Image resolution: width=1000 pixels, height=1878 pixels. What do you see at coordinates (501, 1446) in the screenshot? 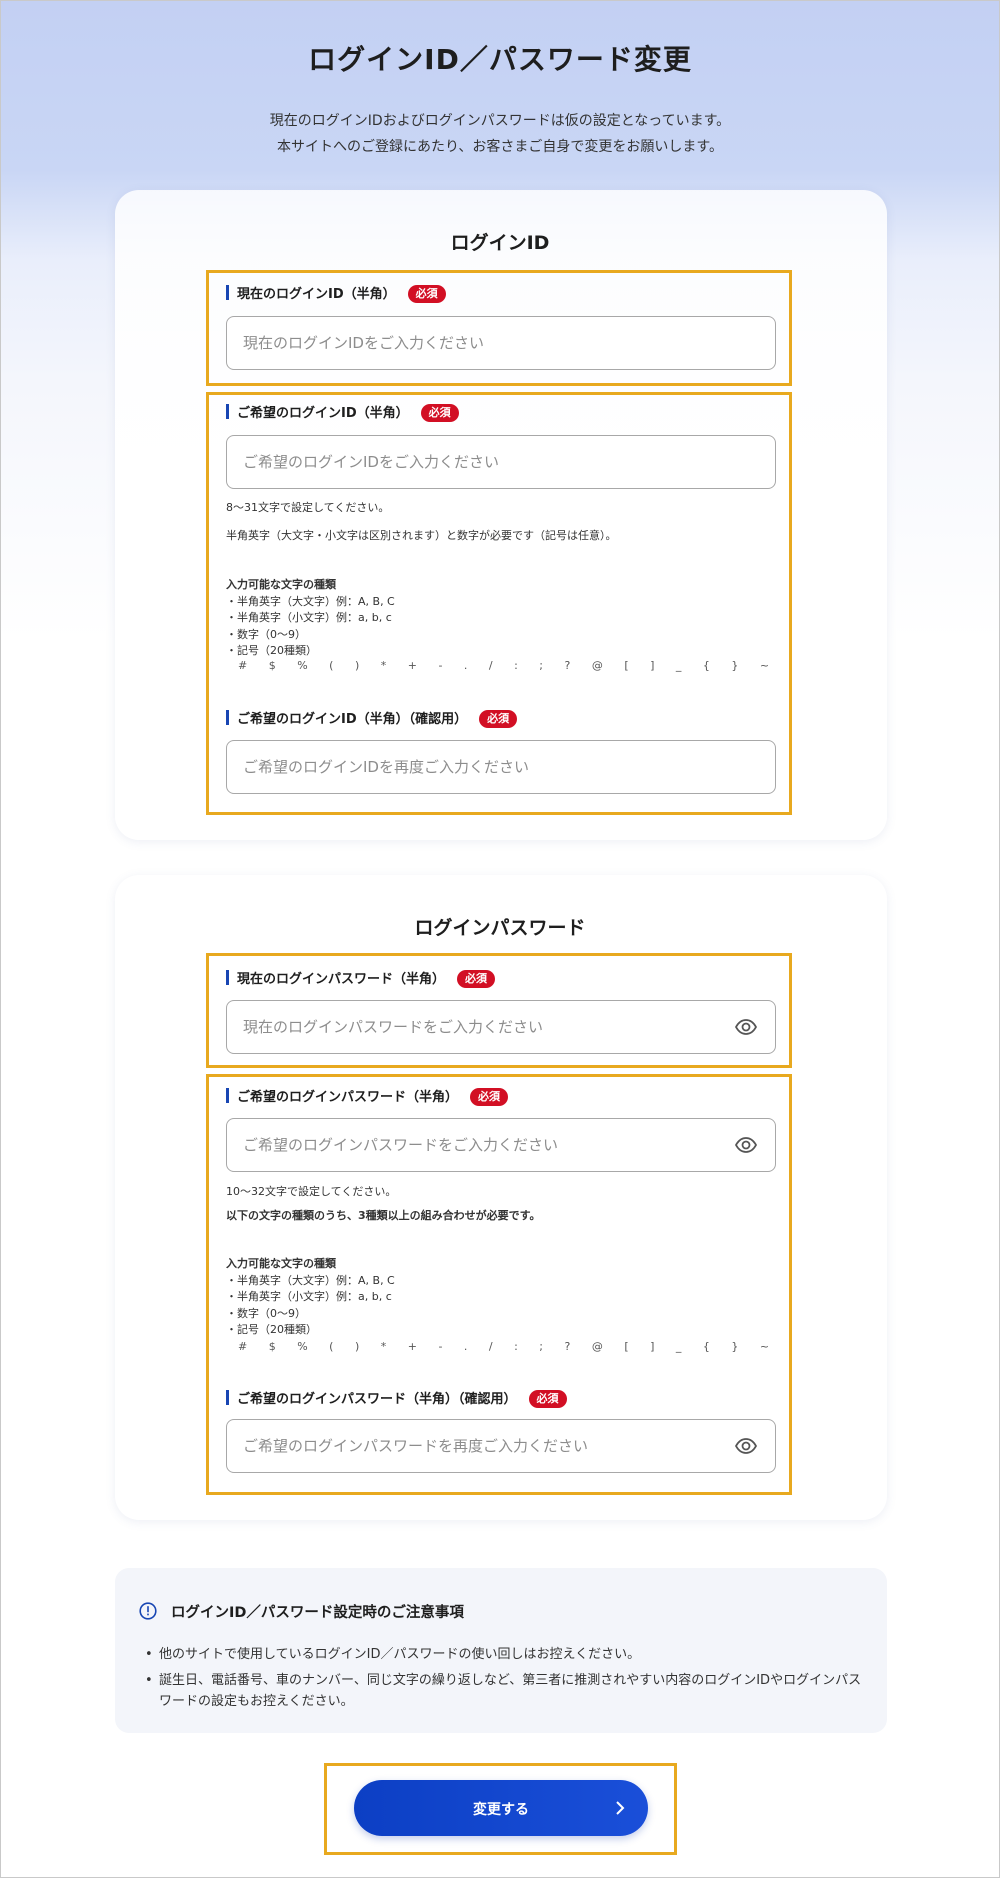
I see `confirm-password-input` at bounding box center [501, 1446].